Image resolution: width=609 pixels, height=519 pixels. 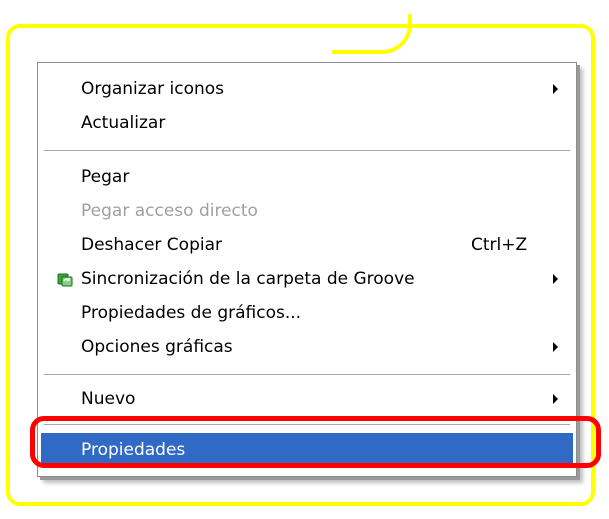 I want to click on groove-sync-icon, so click(x=65, y=279).